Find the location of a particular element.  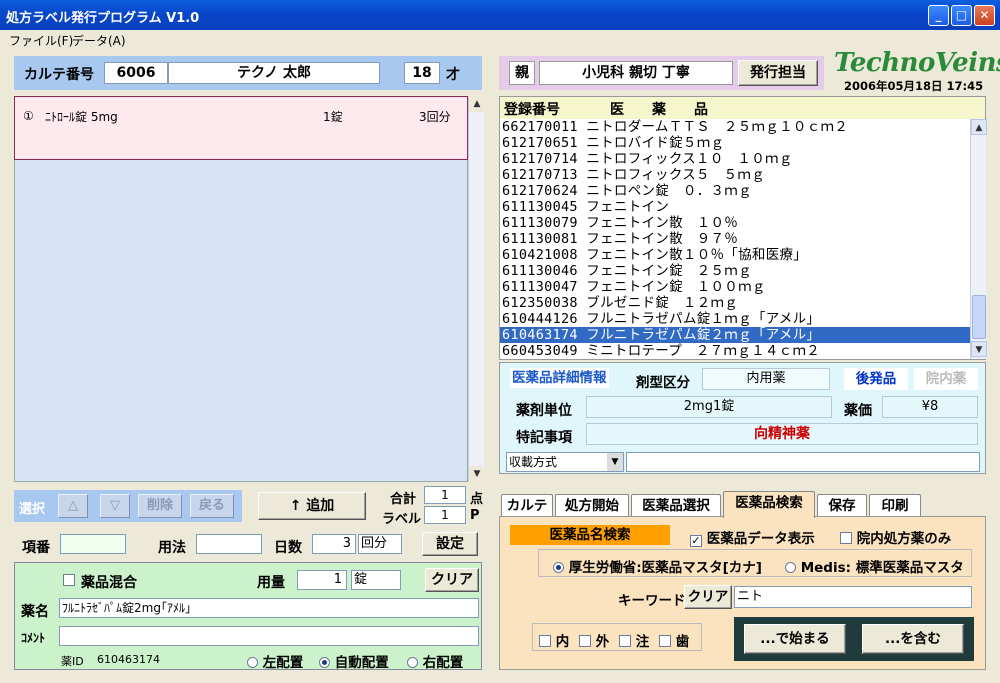

drug-code: 612170714 is located at coordinates (540, 159).